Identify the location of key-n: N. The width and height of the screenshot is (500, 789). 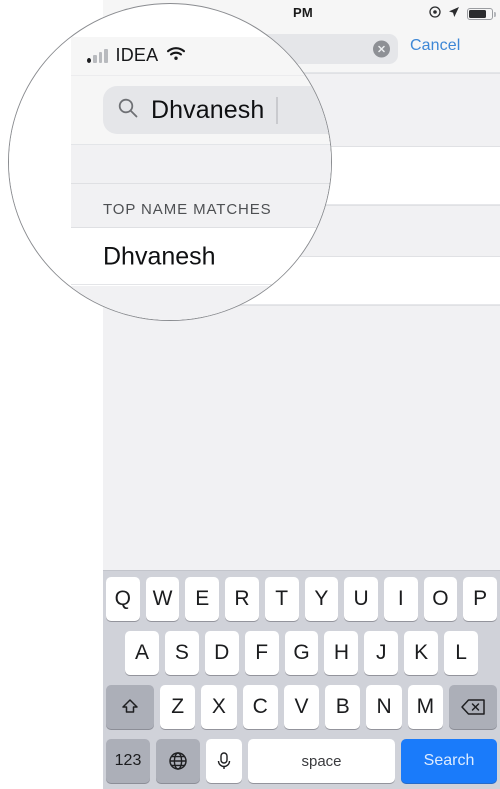
(384, 707).